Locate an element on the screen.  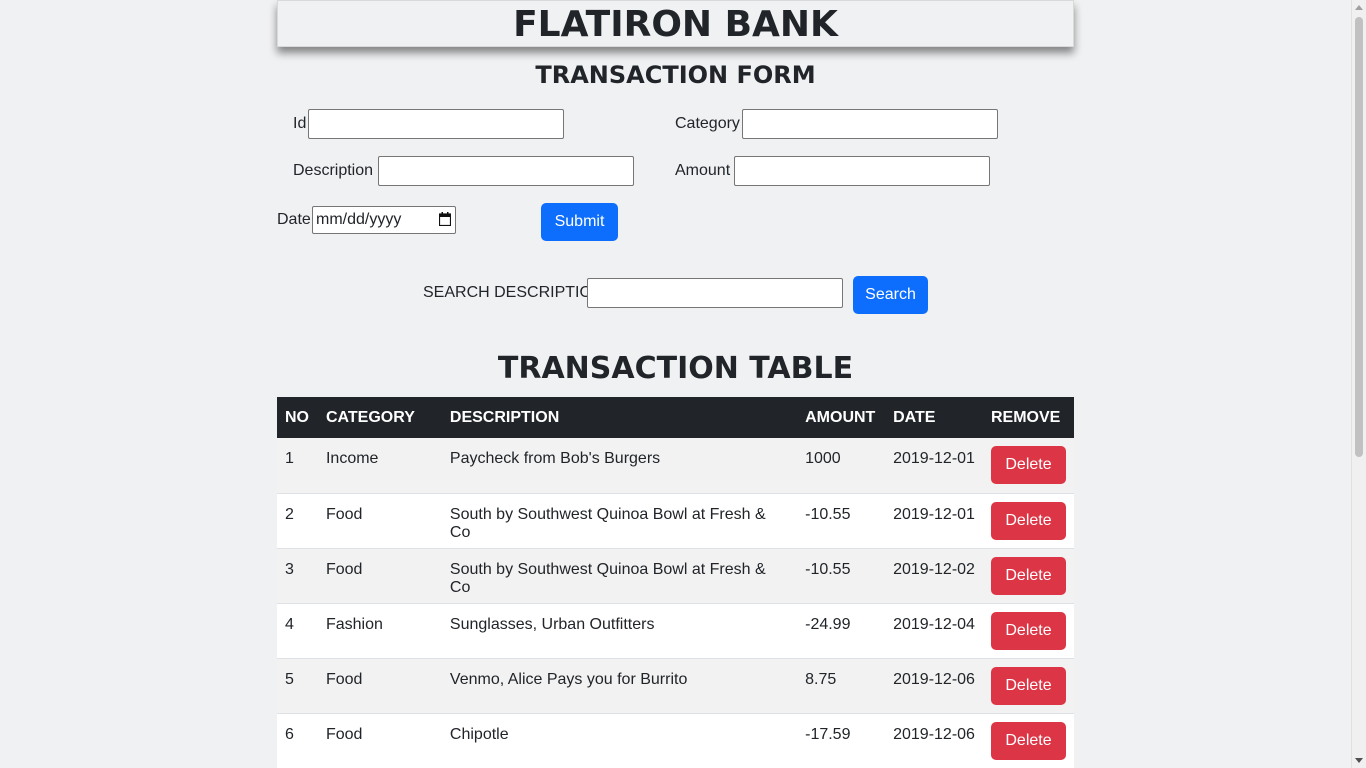
cell-amount: -17.59 is located at coordinates (841, 740).